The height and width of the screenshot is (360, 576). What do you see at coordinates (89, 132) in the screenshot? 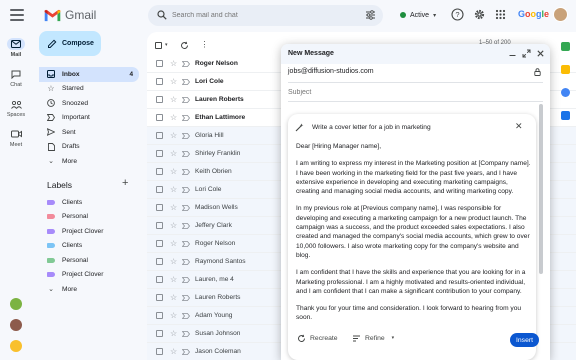
I see `nav-item-sent: Sent` at bounding box center [89, 132].